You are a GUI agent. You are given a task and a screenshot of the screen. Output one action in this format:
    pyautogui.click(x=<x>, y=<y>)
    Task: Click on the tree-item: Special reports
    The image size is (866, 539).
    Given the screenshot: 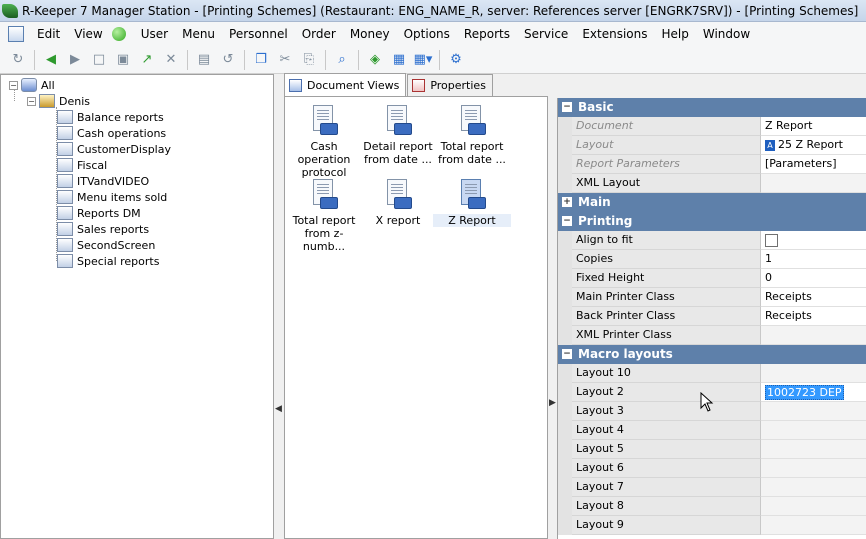 What is the action you would take?
    pyautogui.click(x=108, y=261)
    